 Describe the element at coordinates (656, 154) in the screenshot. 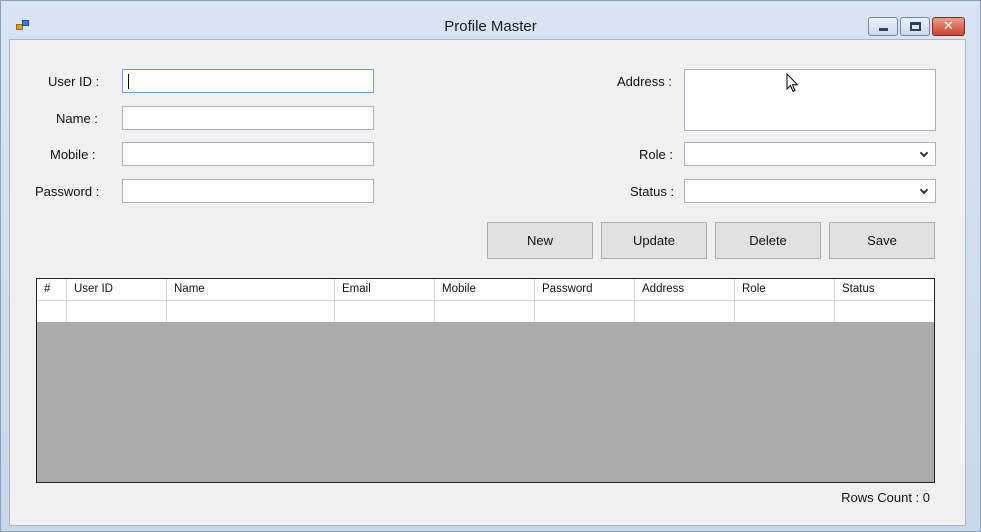

I see `role-label: Role :` at that location.